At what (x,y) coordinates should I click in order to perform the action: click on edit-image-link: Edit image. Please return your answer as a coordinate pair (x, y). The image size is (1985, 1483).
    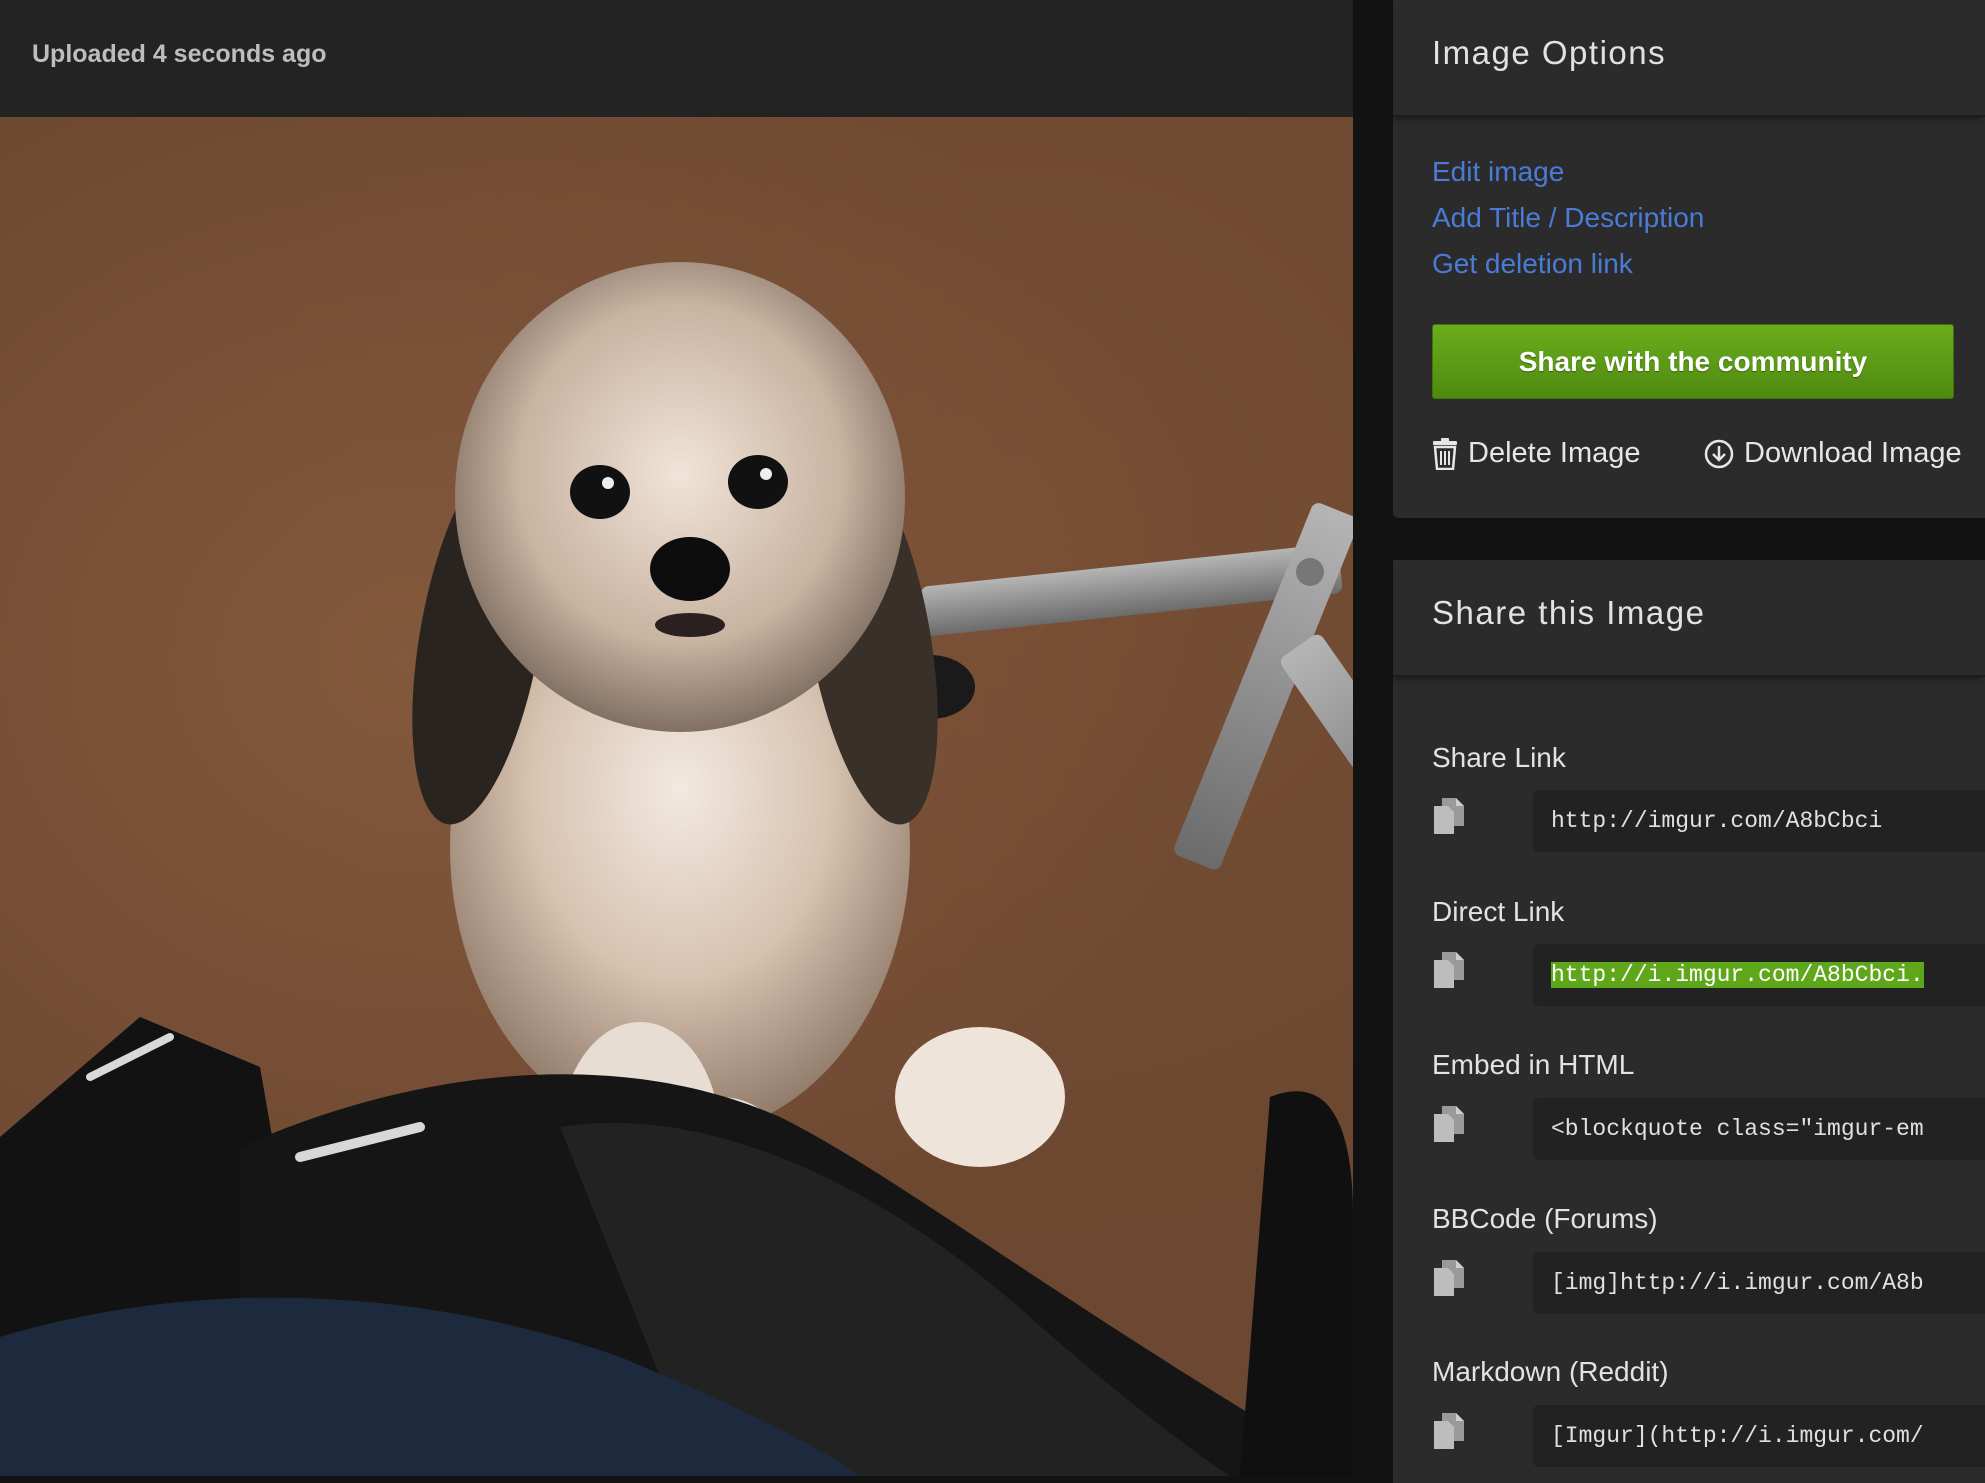
    Looking at the image, I should click on (1498, 172).